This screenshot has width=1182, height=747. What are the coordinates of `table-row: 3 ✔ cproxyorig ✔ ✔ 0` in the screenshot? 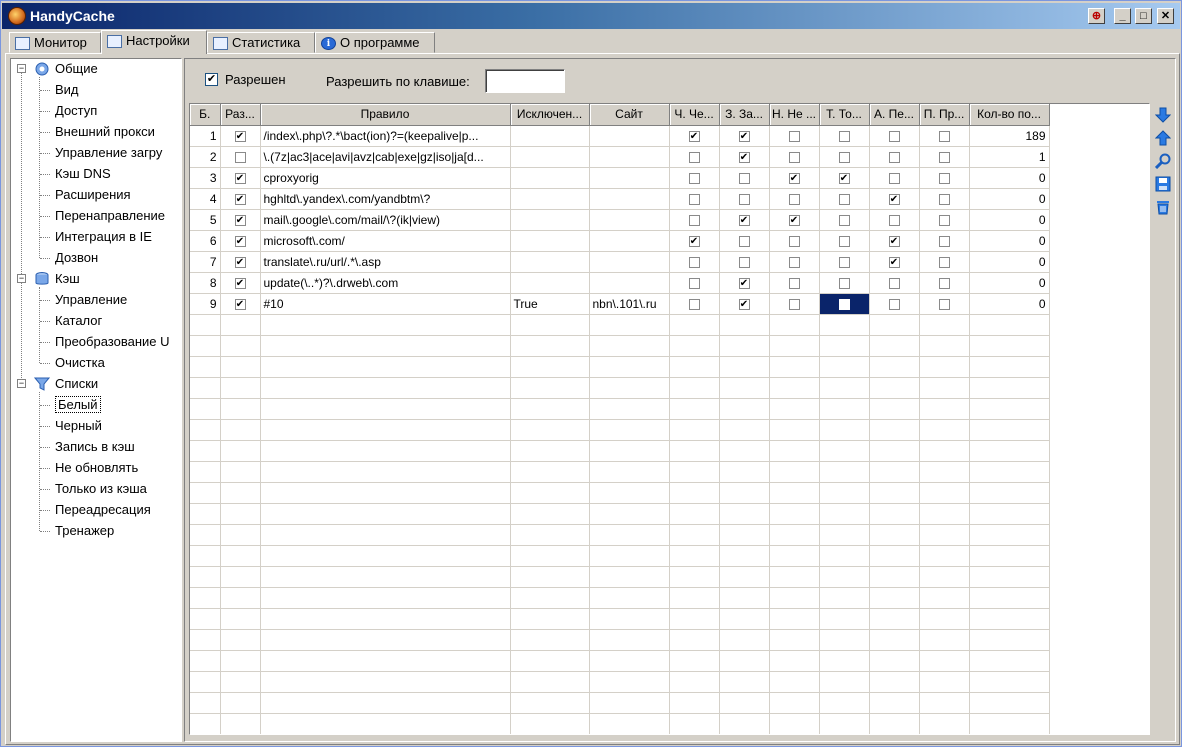 It's located at (620, 178).